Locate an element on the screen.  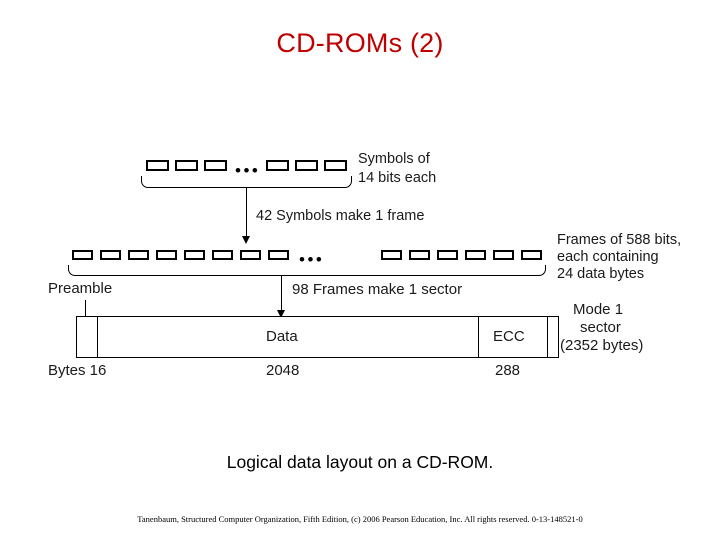
ecc-divider is located at coordinates (478, 337).